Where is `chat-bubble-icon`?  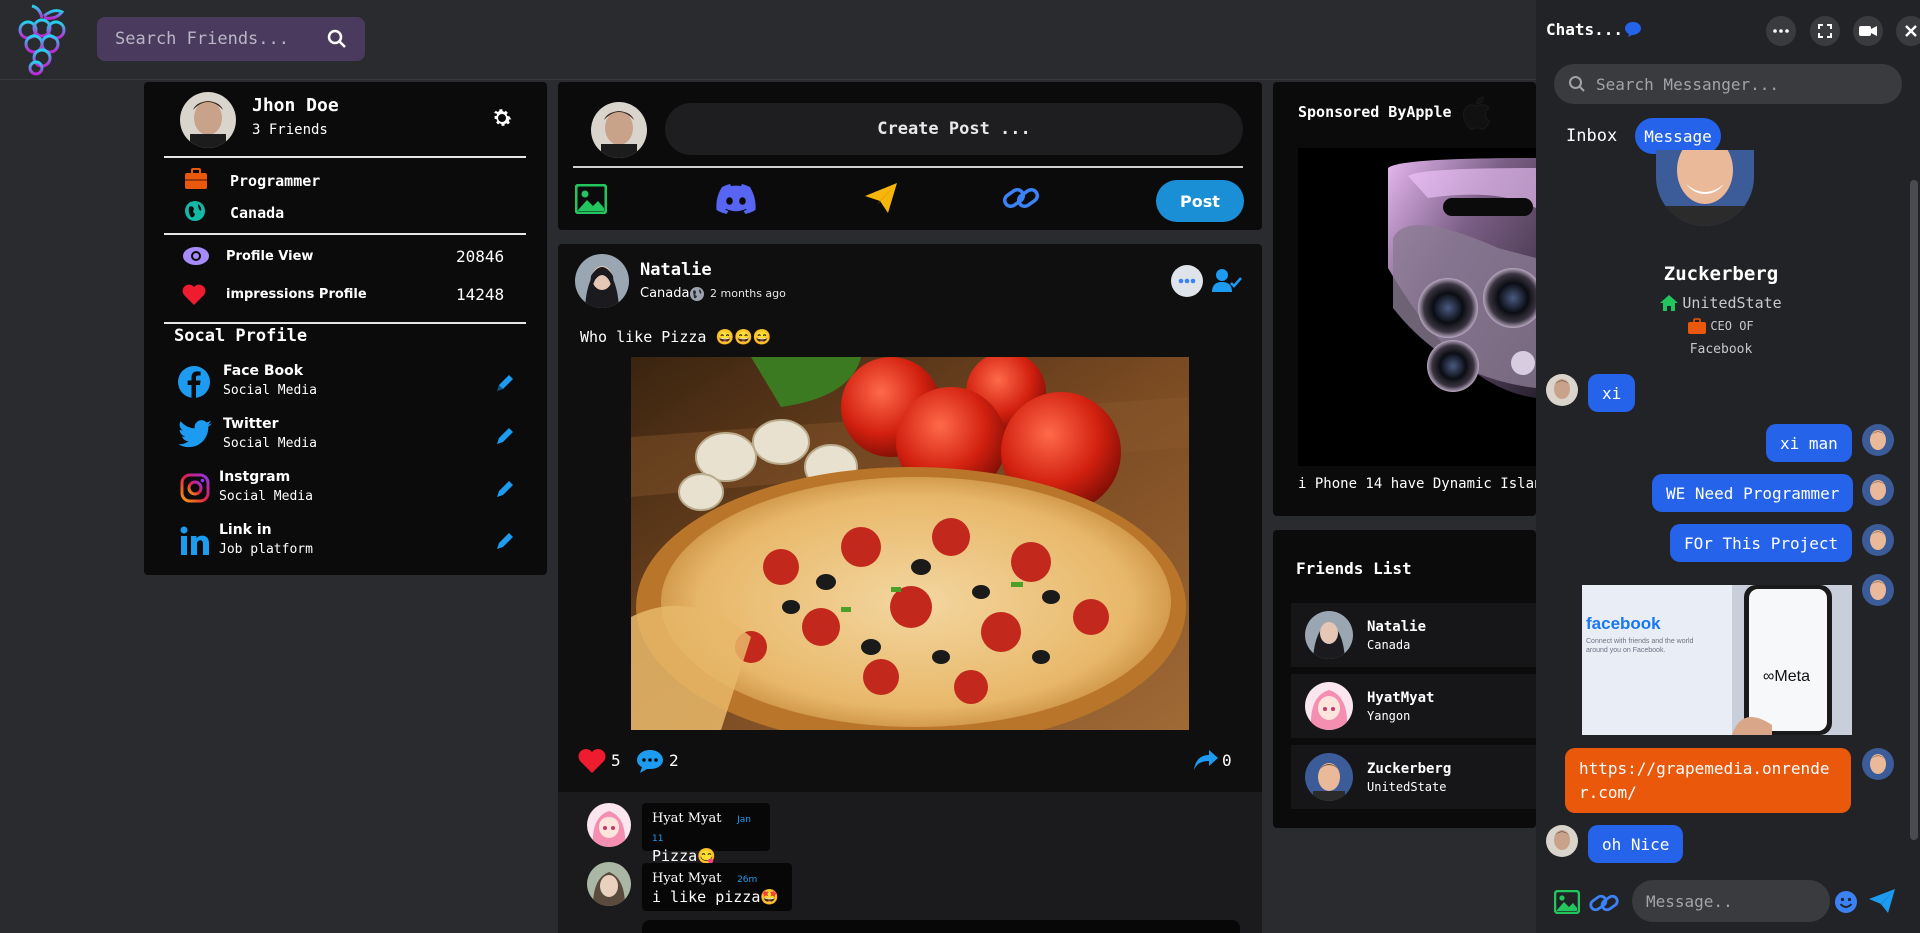 chat-bubble-icon is located at coordinates (1633, 29).